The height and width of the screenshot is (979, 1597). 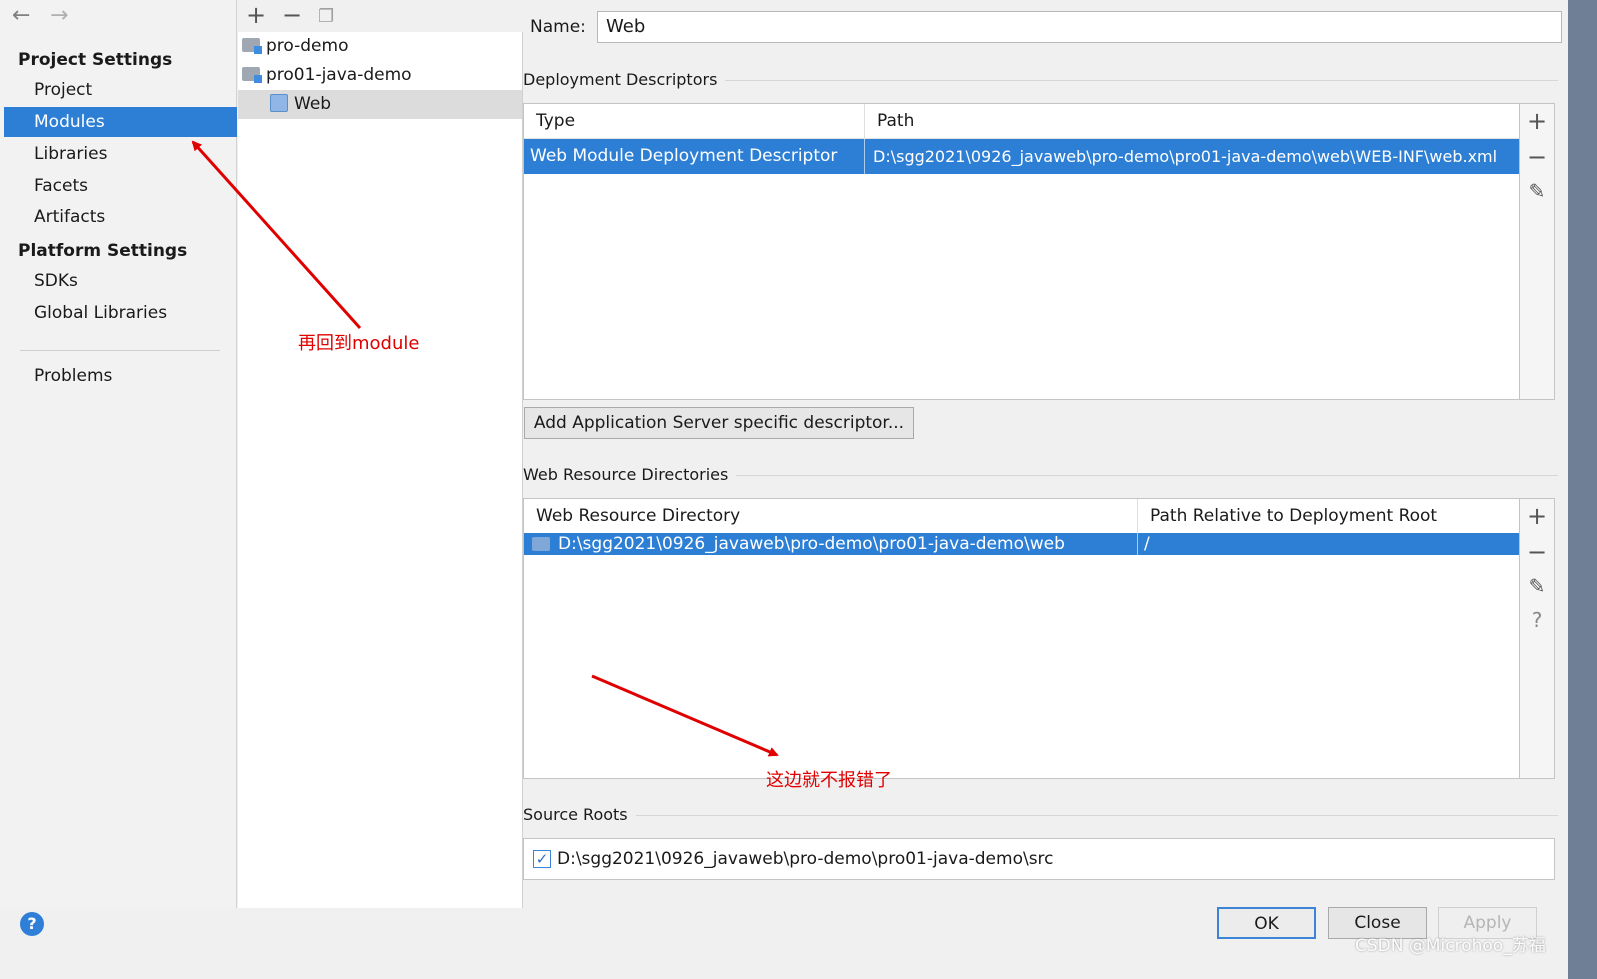 What do you see at coordinates (1328, 516) in the screenshot?
I see `column-header-relative-path: Path Relative to Deployment Root` at bounding box center [1328, 516].